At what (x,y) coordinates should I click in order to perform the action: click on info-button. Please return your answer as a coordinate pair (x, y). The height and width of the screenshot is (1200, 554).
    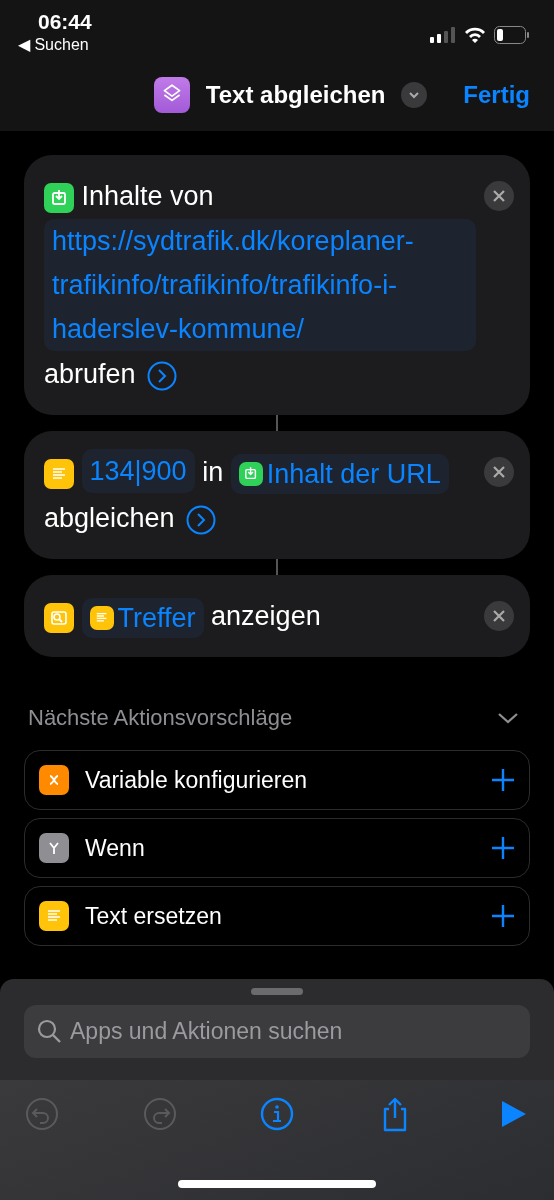
    Looking at the image, I should click on (277, 1114).